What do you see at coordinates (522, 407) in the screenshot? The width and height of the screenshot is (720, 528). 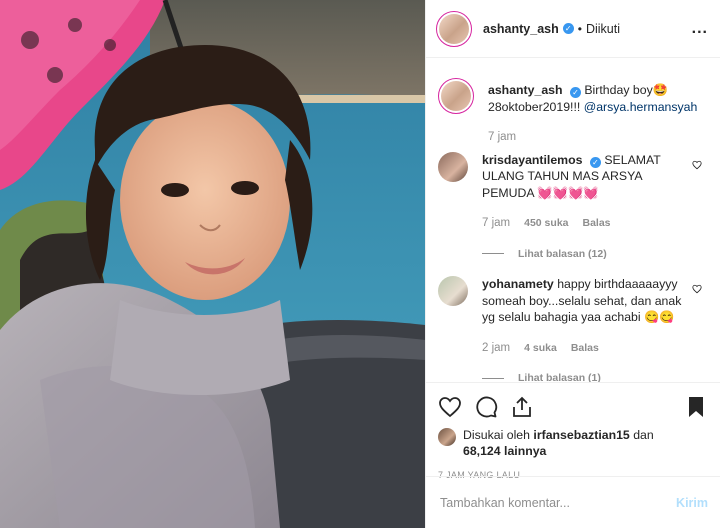 I see `share-icon` at bounding box center [522, 407].